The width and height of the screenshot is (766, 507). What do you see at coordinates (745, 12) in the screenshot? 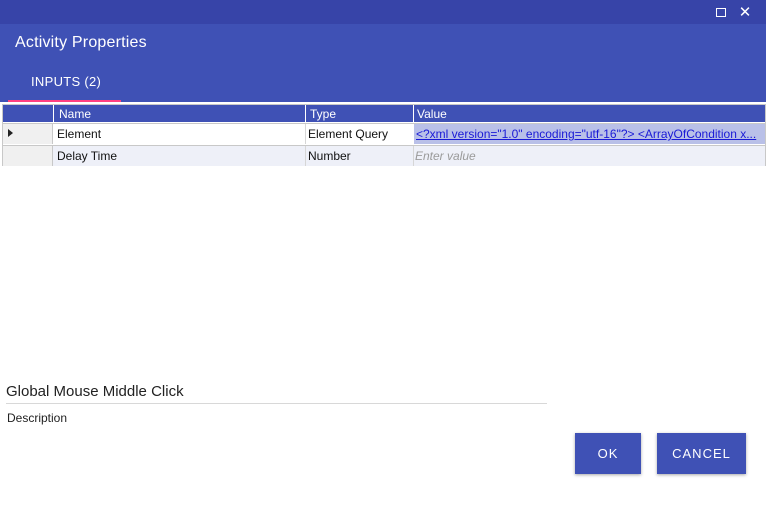
I see `close-icon: ✕` at bounding box center [745, 12].